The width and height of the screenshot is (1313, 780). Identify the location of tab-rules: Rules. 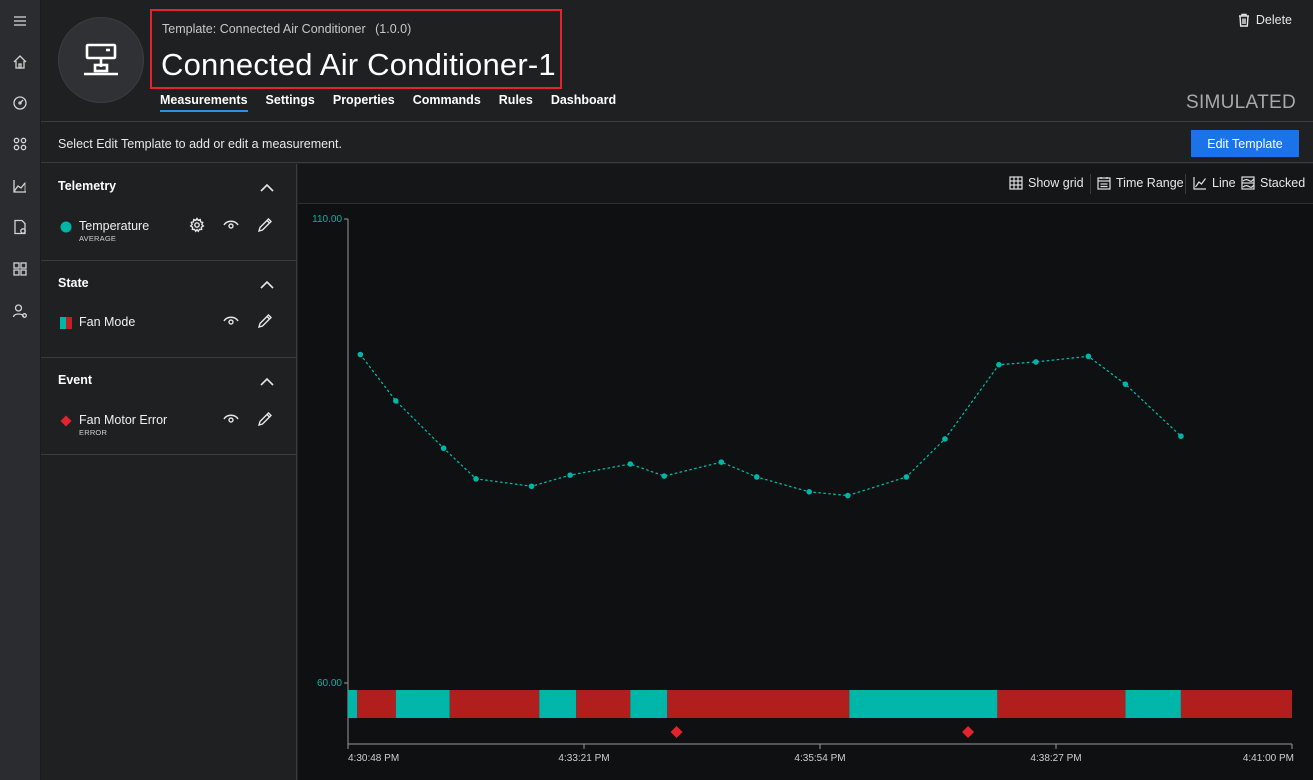
(516, 102).